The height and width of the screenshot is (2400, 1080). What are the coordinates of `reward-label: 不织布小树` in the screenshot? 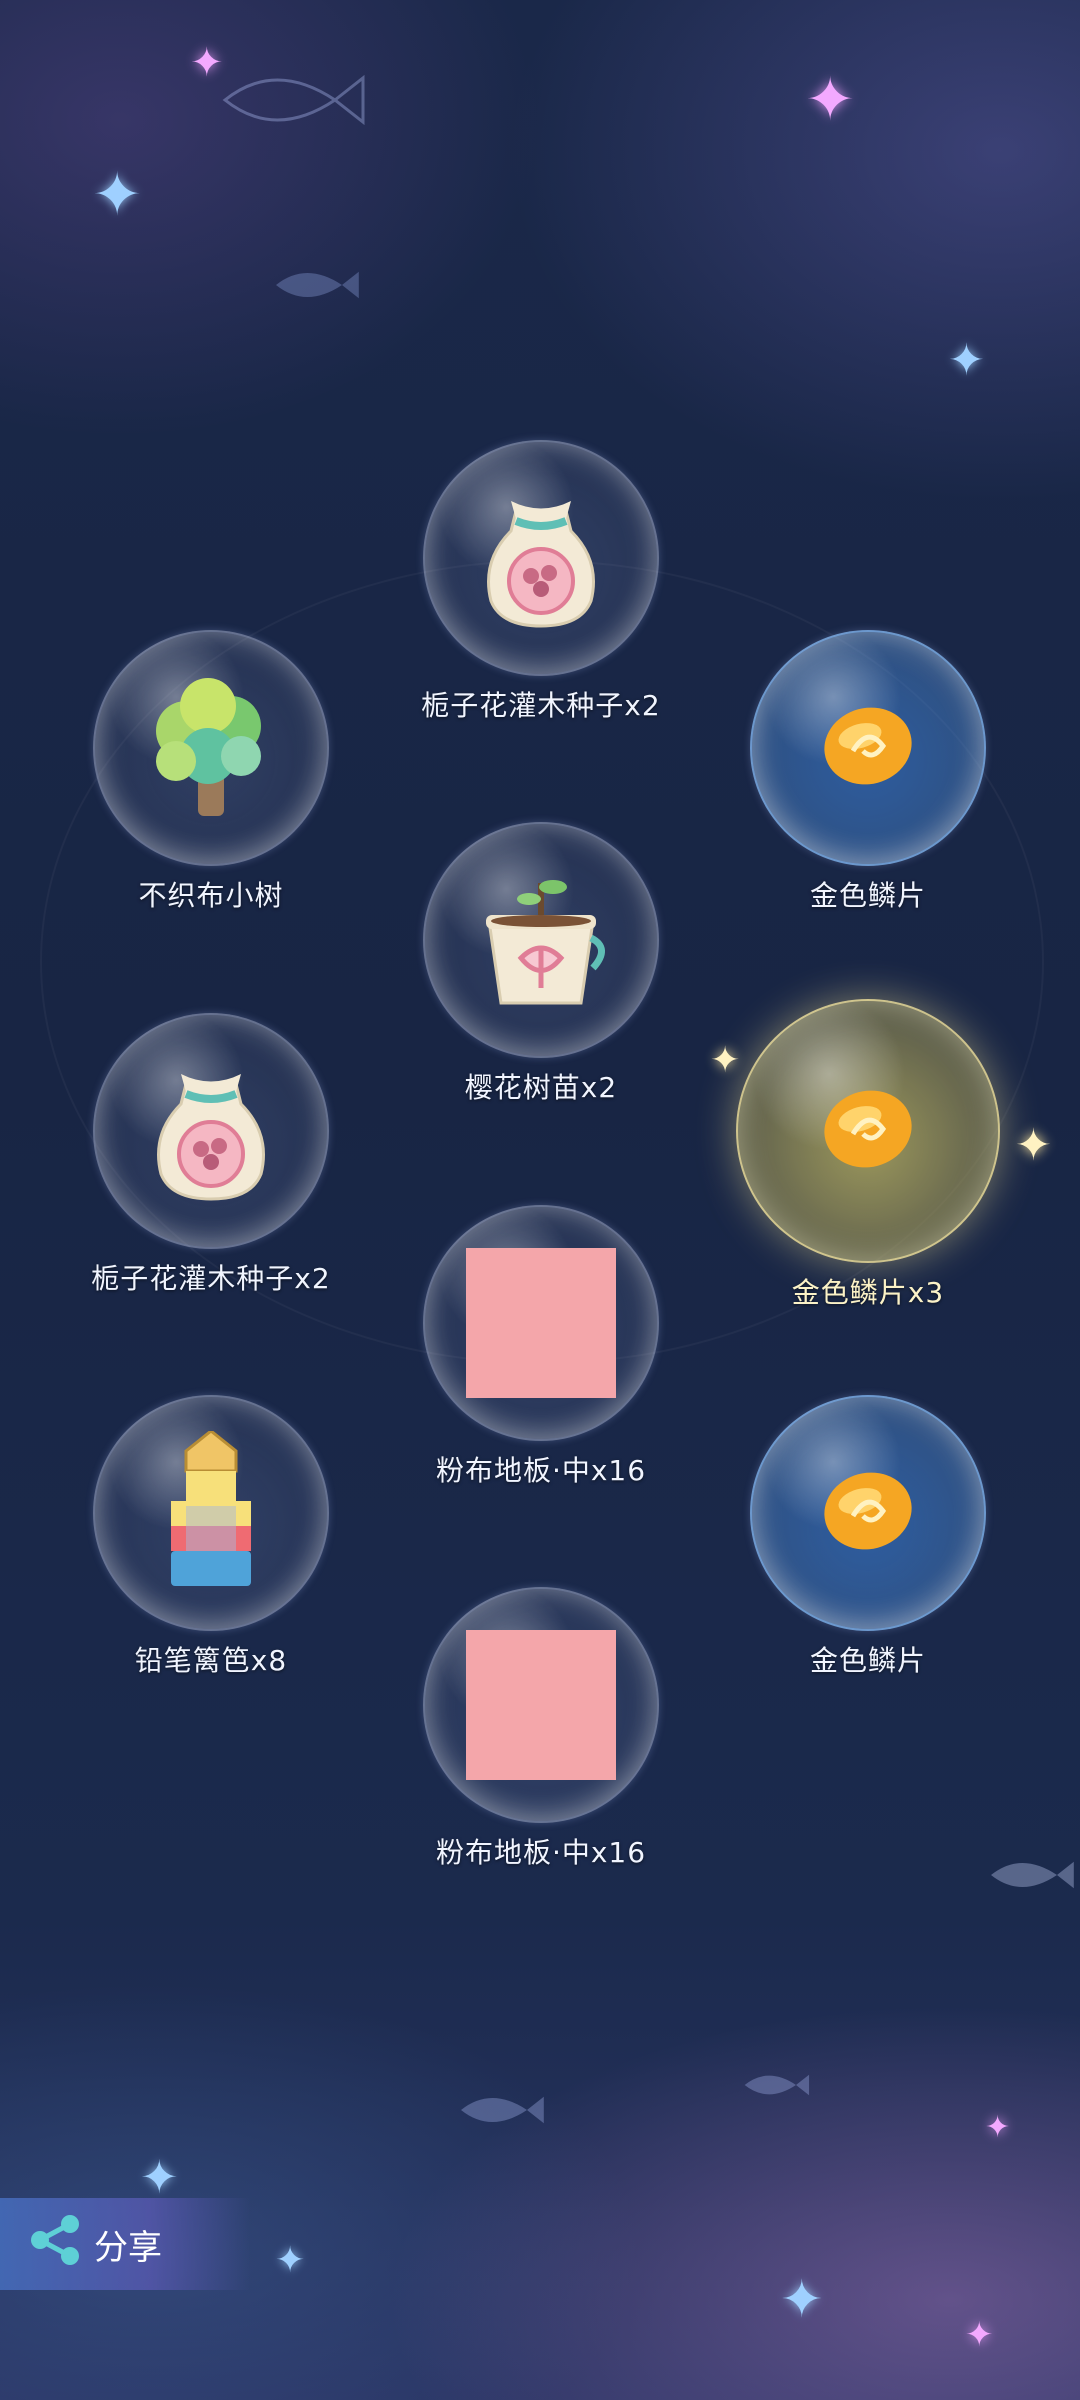 It's located at (211, 895).